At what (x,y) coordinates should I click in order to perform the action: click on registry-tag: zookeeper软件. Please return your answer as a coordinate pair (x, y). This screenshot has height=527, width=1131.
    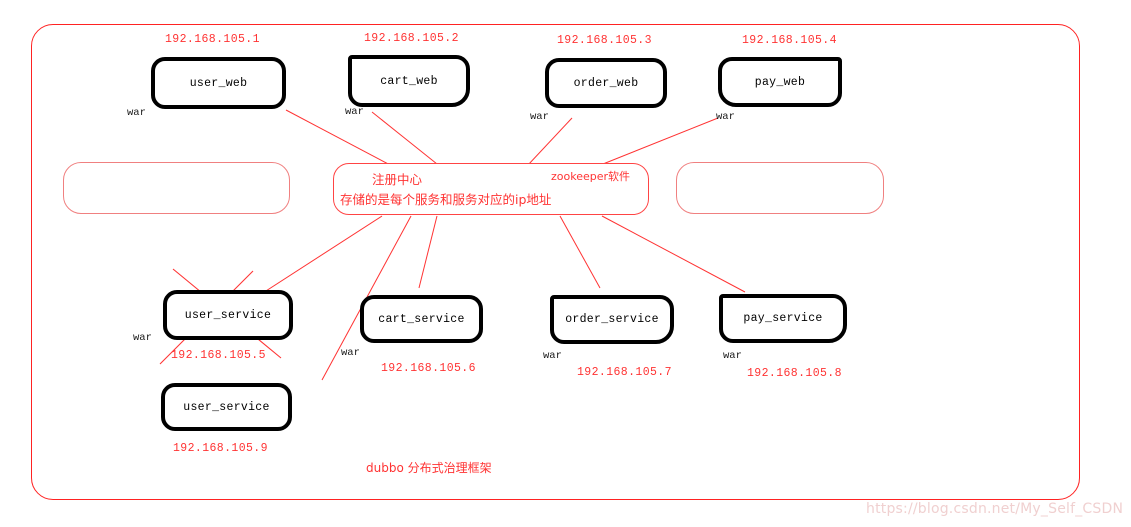
    Looking at the image, I should click on (591, 176).